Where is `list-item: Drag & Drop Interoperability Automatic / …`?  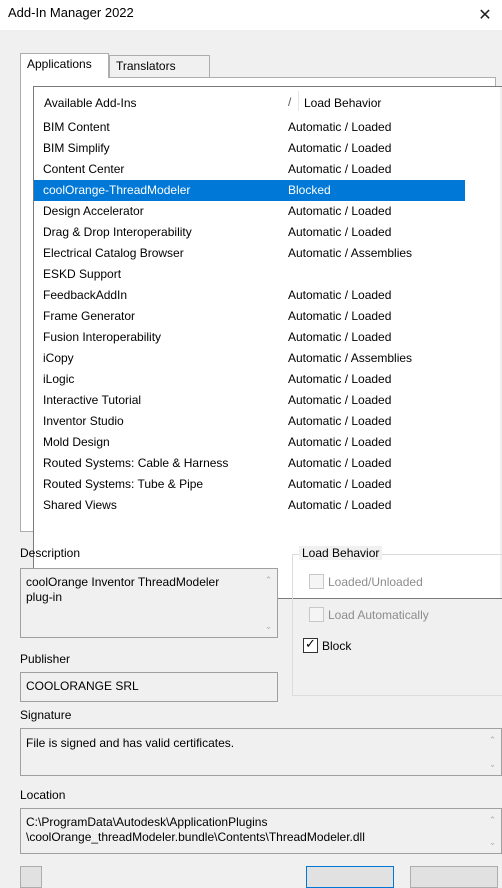 list-item: Drag & Drop Interoperability Automatic / … is located at coordinates (249, 232).